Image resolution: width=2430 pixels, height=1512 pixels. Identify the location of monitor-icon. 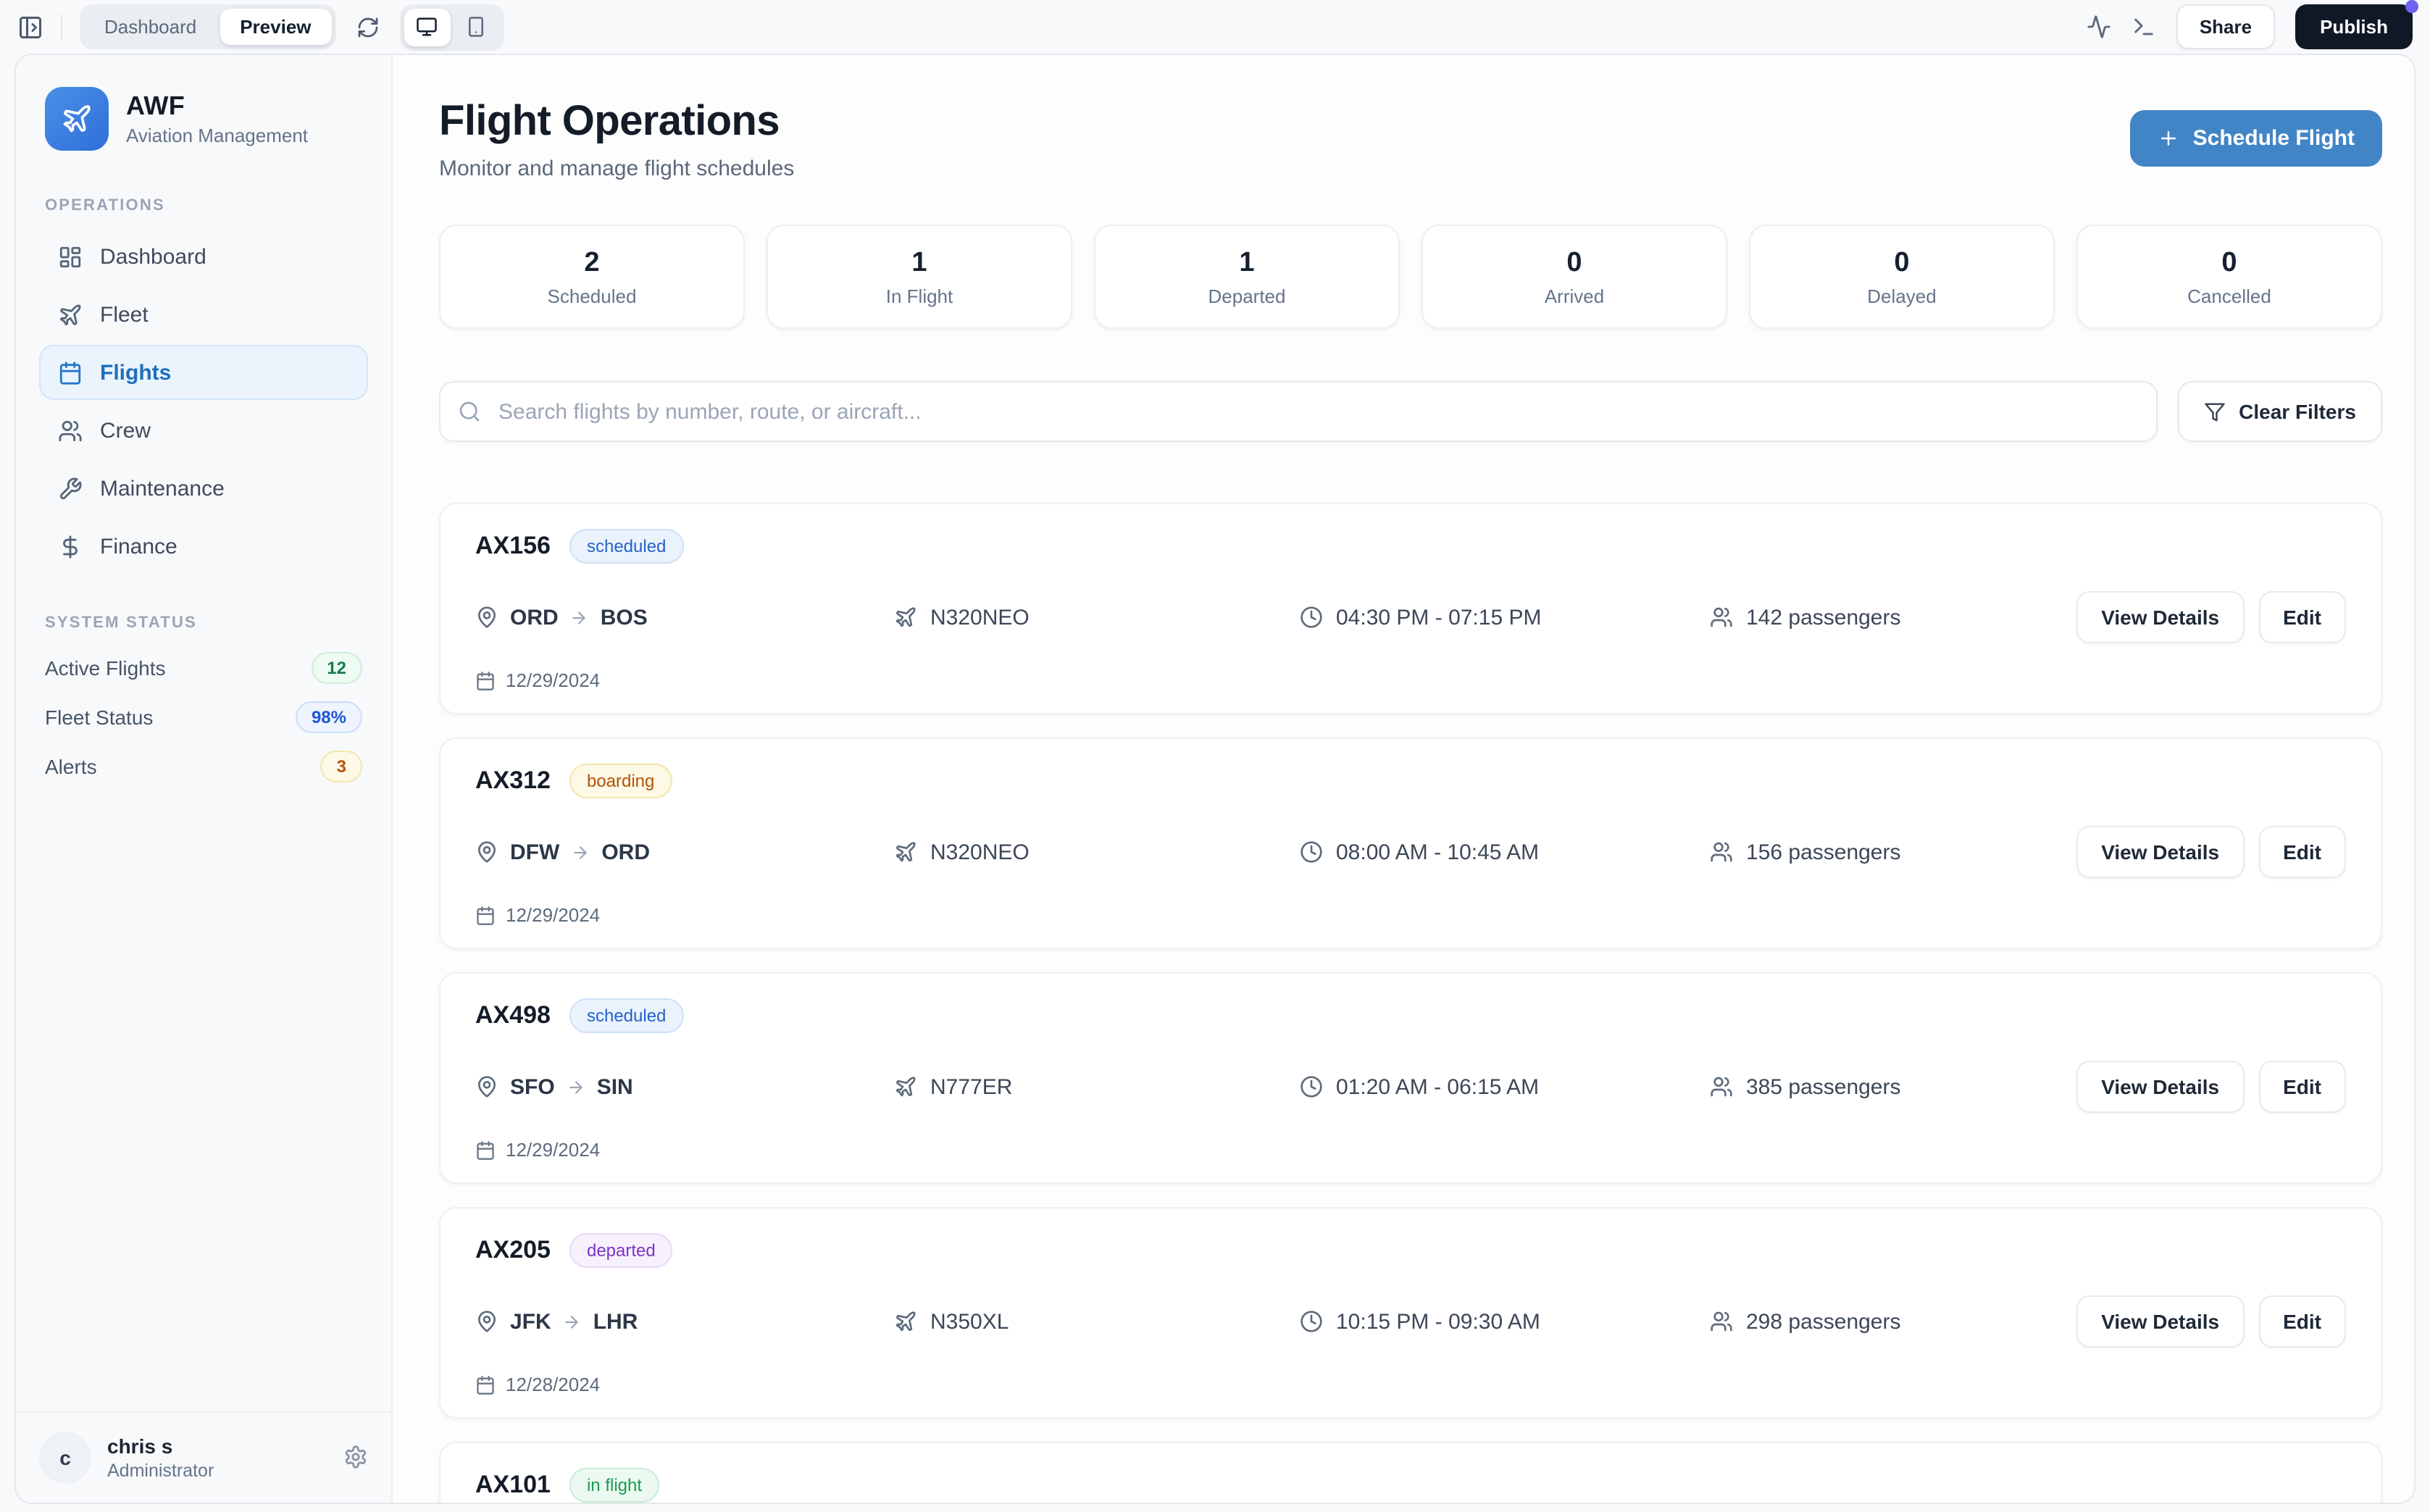
(427, 27).